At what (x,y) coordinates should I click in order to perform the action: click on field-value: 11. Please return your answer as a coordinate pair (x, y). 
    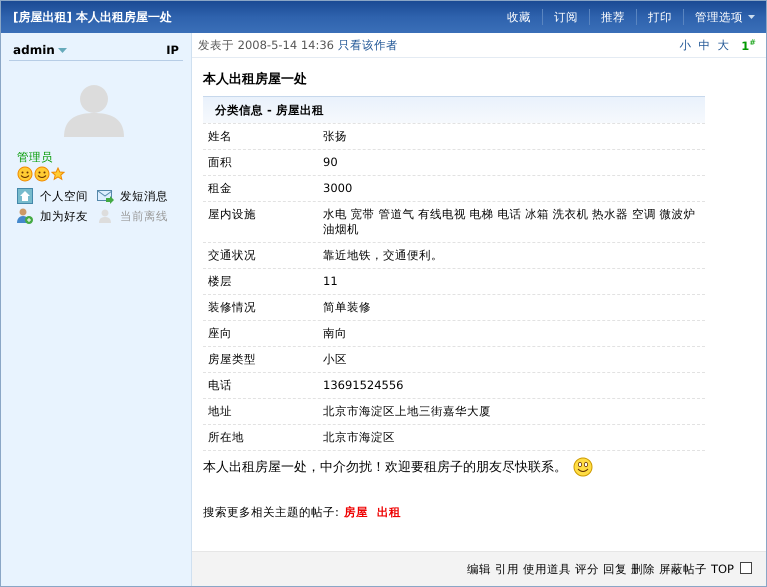
    Looking at the image, I should click on (331, 281).